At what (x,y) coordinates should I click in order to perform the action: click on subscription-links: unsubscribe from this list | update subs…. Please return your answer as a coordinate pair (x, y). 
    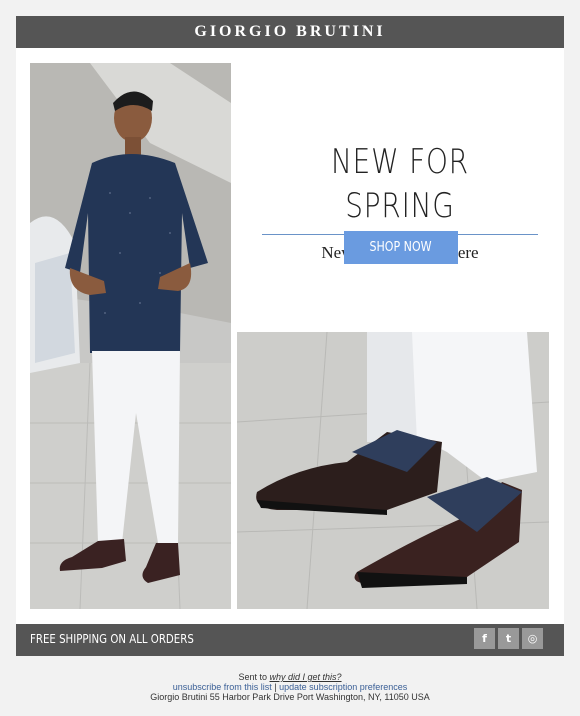
    Looking at the image, I should click on (290, 687).